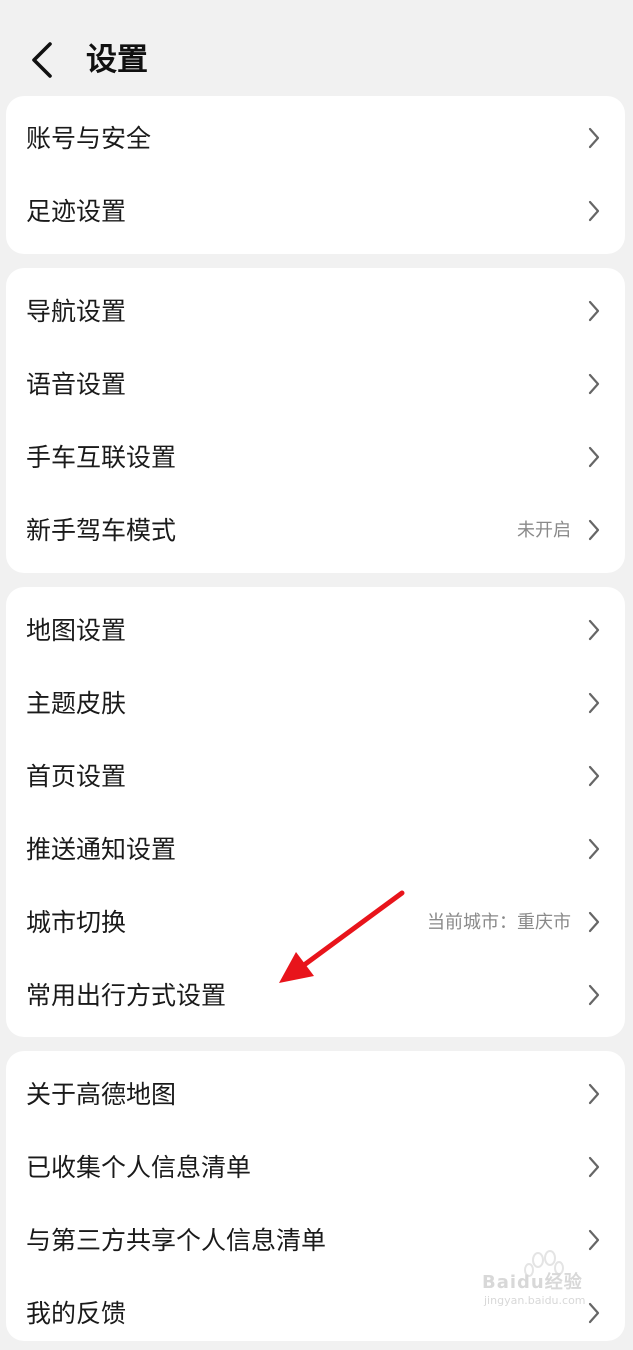  What do you see at coordinates (316, 48) in the screenshot?
I see `header: 设置` at bounding box center [316, 48].